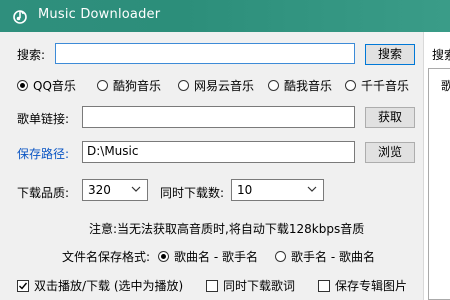 This screenshot has height=300, width=450. Describe the element at coordinates (218, 117) in the screenshot. I see `playlist-url-input` at that location.